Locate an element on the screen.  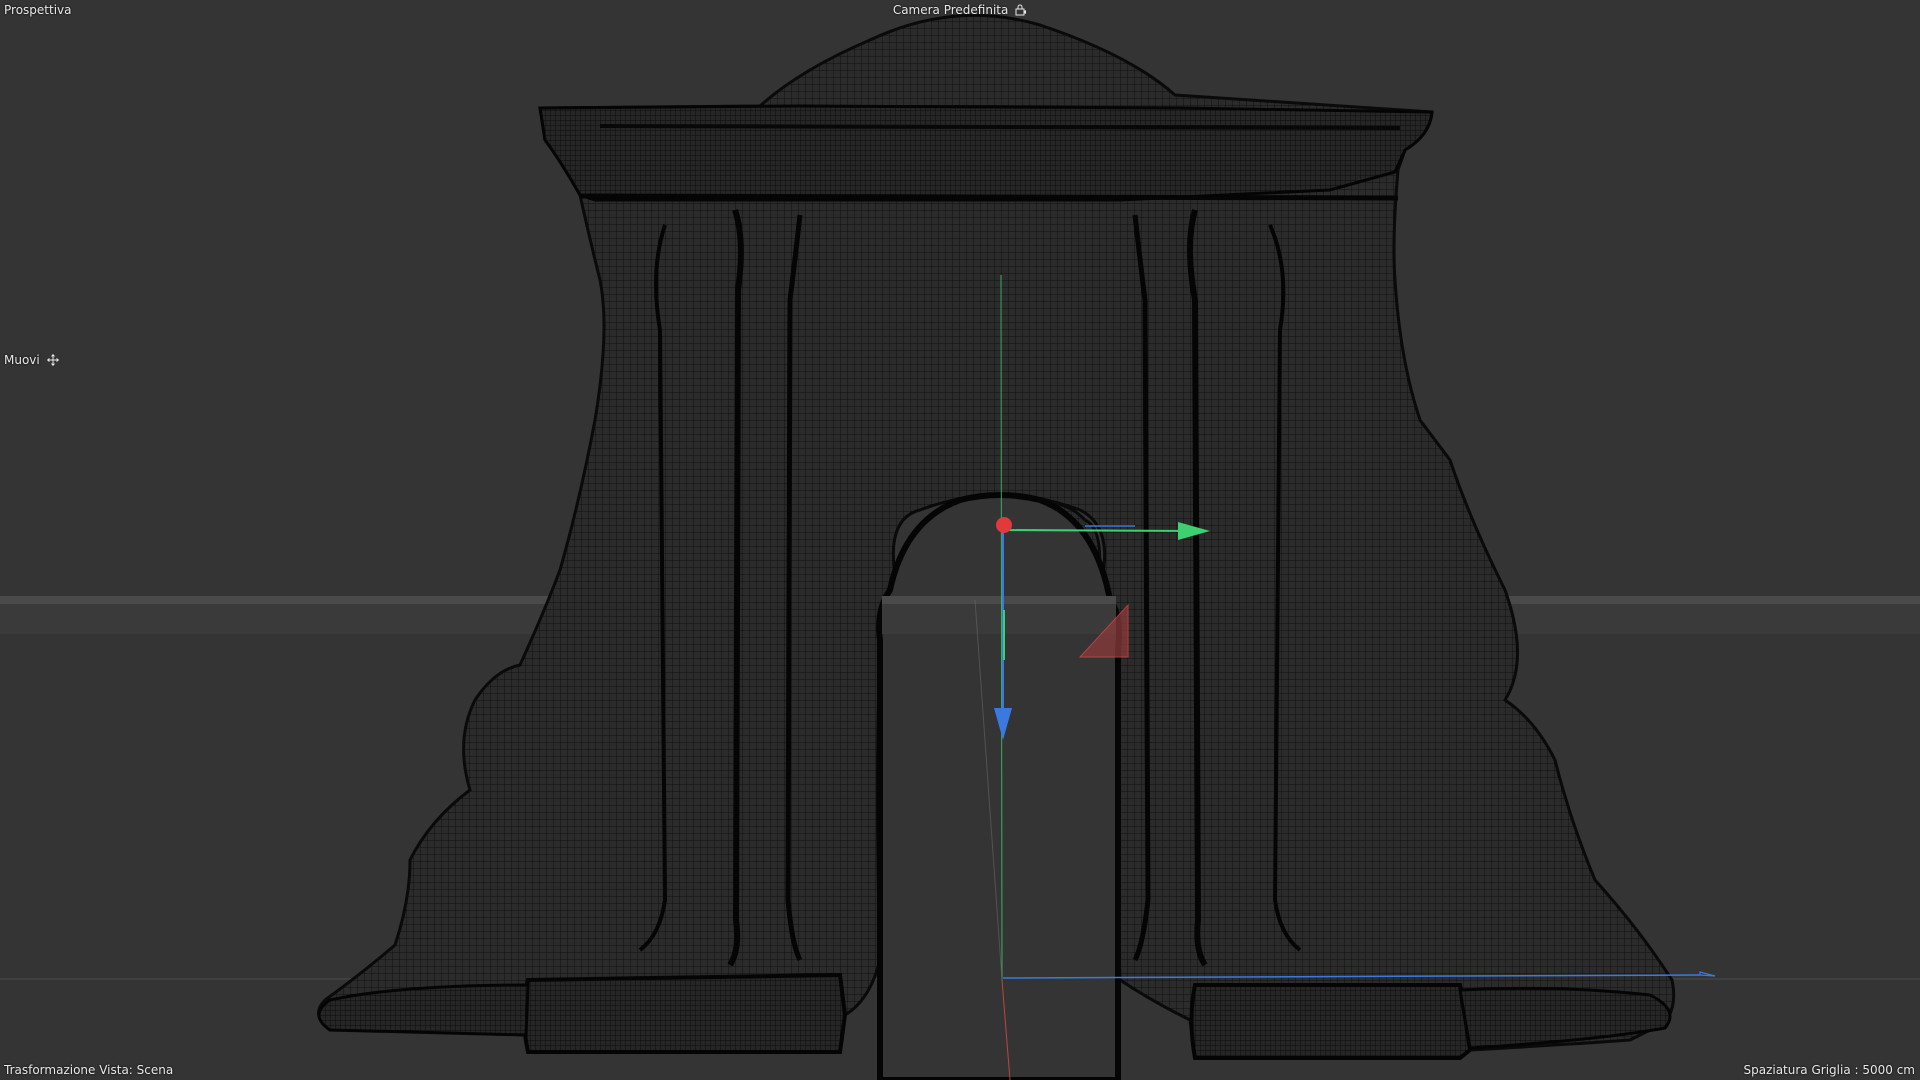
gizmo-x-handle is located at coordinates (1004, 525).